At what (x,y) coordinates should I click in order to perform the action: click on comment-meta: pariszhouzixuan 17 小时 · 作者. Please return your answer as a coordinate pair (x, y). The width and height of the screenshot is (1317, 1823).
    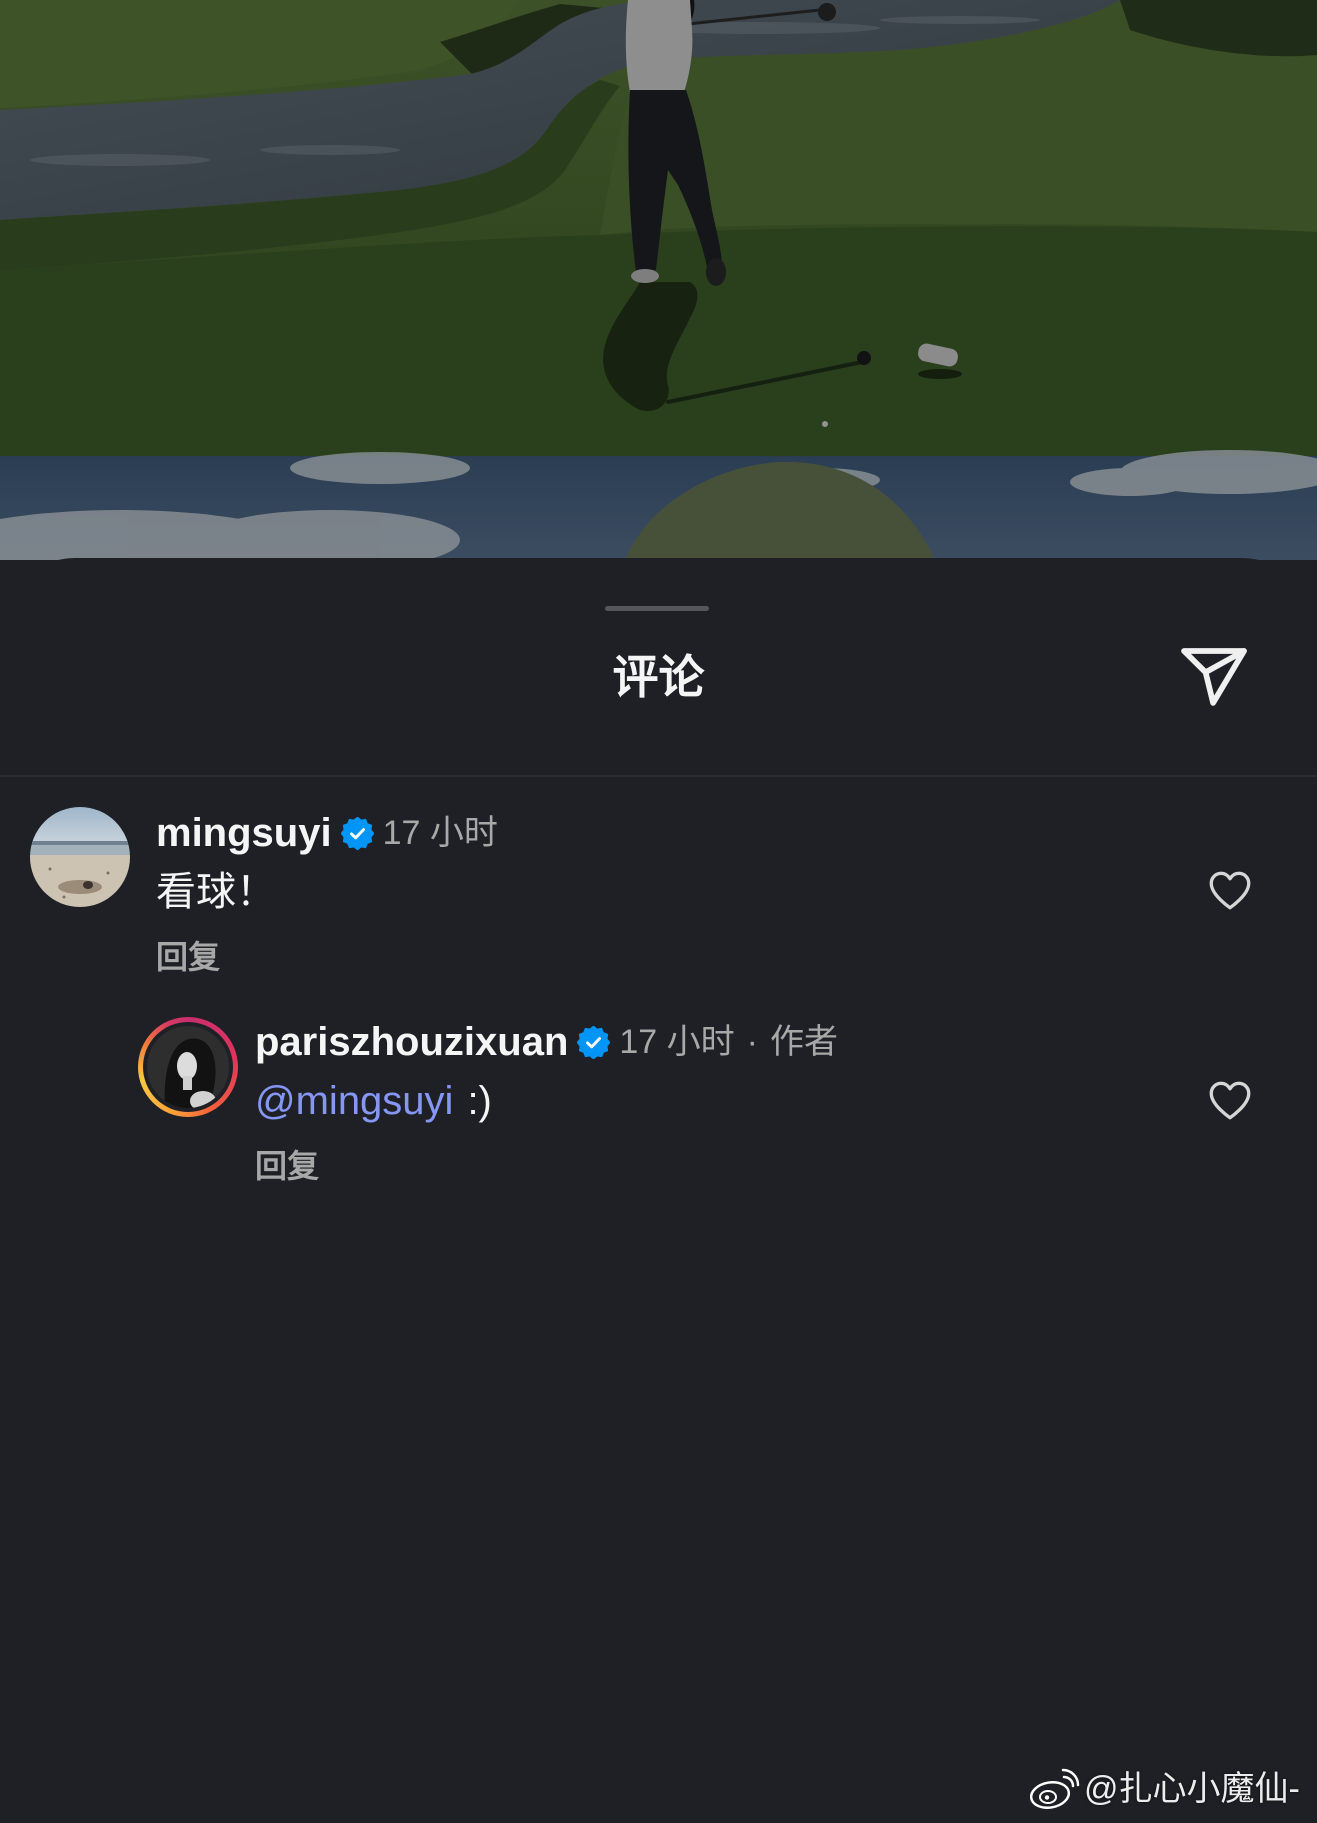
    Looking at the image, I should click on (546, 1042).